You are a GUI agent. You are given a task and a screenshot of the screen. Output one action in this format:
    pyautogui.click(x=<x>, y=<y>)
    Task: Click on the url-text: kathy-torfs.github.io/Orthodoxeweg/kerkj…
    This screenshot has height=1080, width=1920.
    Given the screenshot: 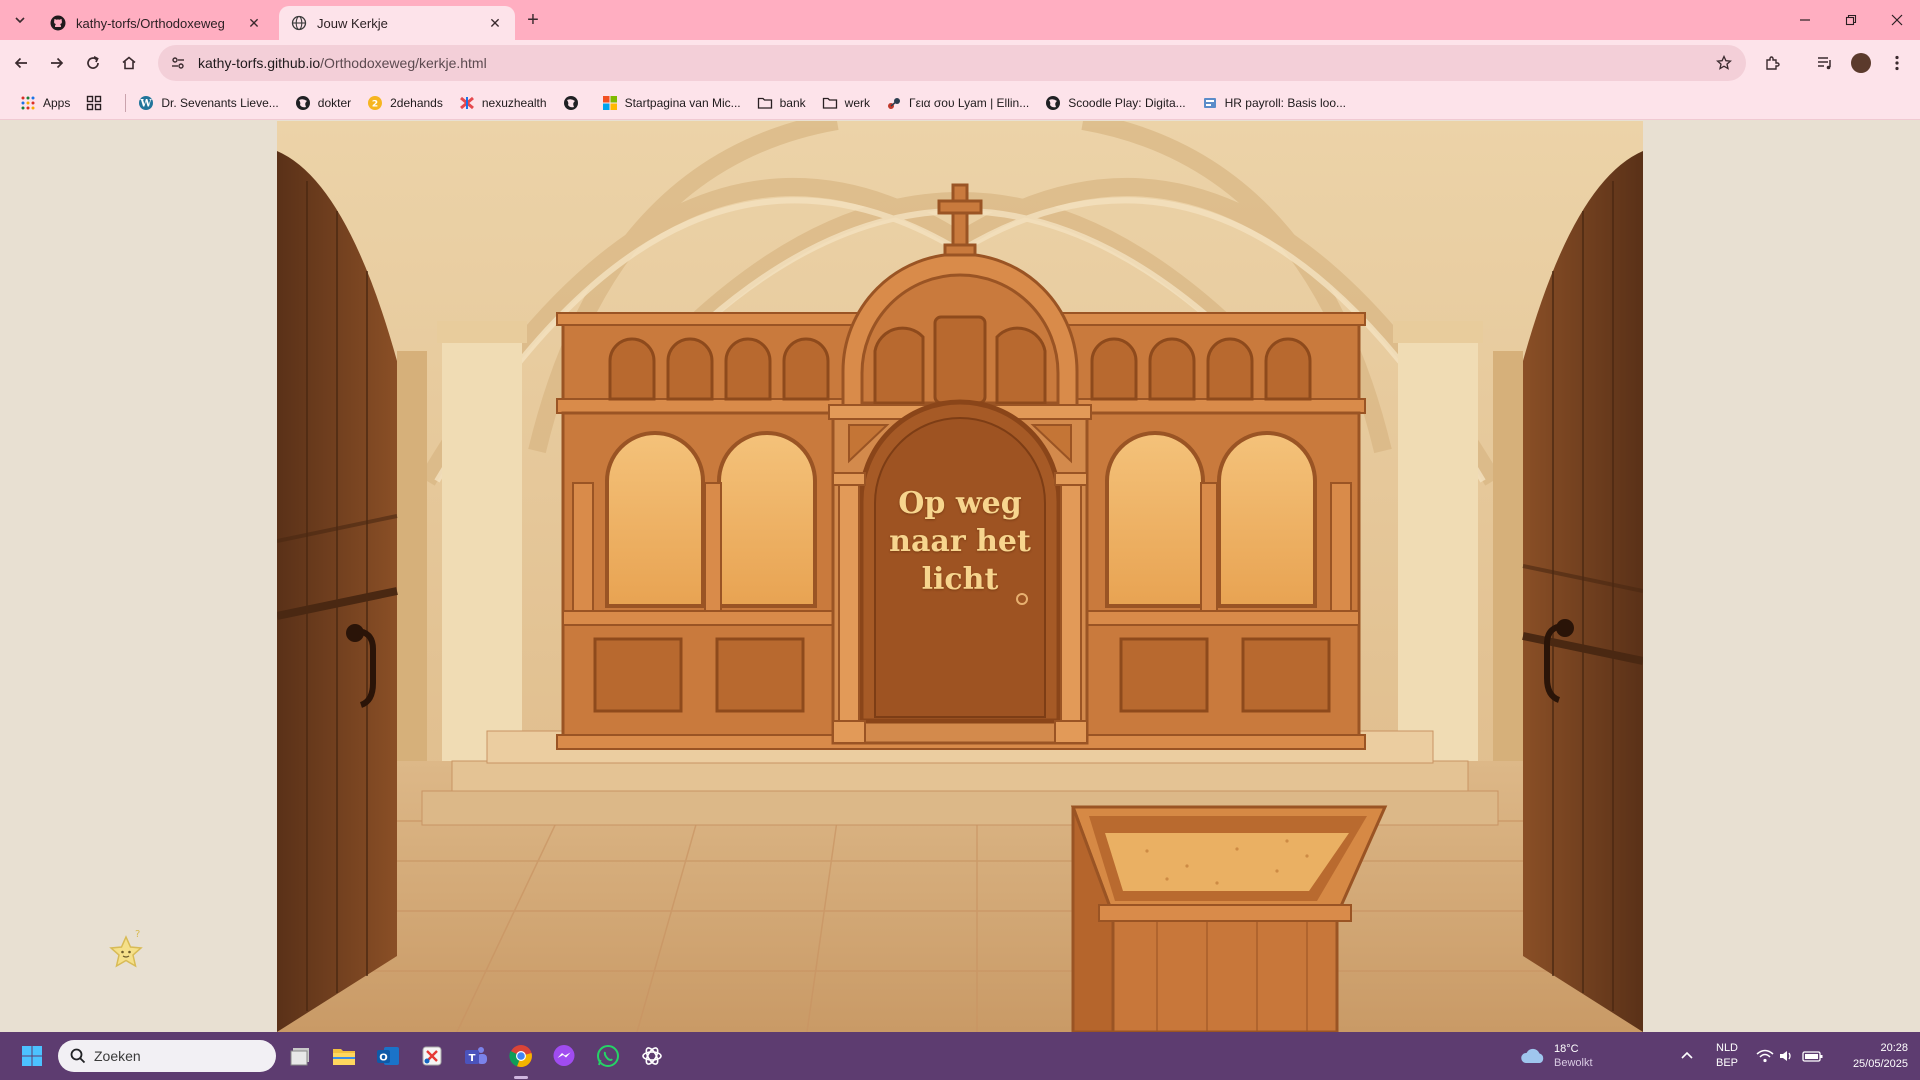 What is the action you would take?
    pyautogui.click(x=342, y=63)
    